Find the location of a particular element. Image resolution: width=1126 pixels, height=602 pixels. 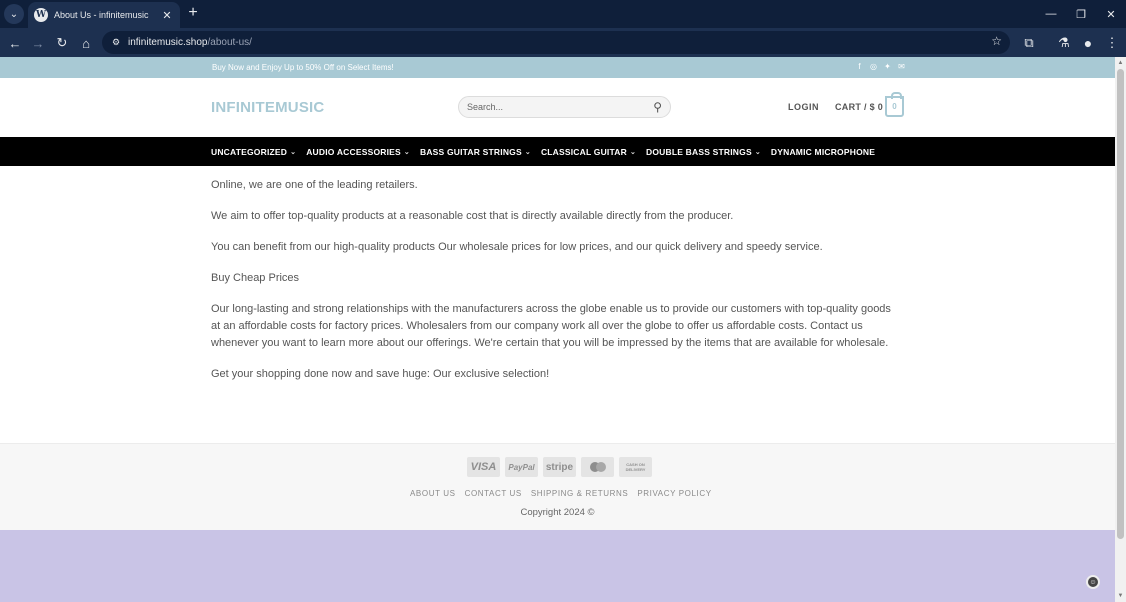

browser-tab-bar: ⌄ W About Us - infinitemusic ✕ + — ❐ ✕ is located at coordinates (563, 14).